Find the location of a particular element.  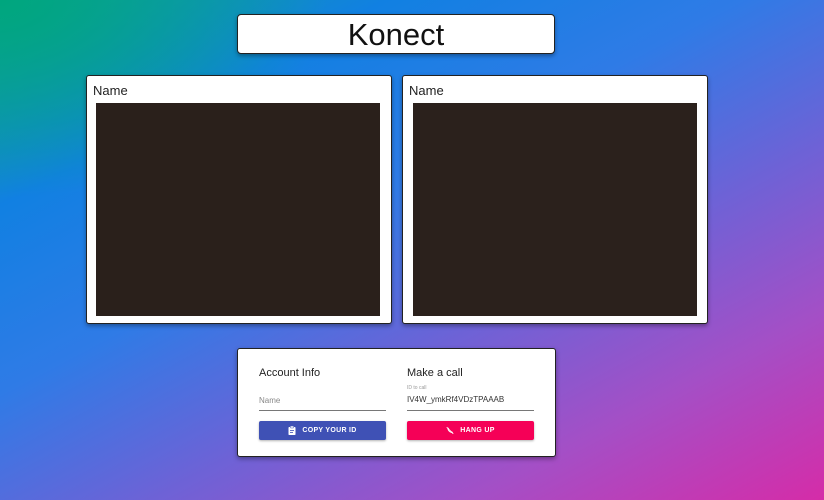

id-to-call-field: ID to call is located at coordinates (470, 398).